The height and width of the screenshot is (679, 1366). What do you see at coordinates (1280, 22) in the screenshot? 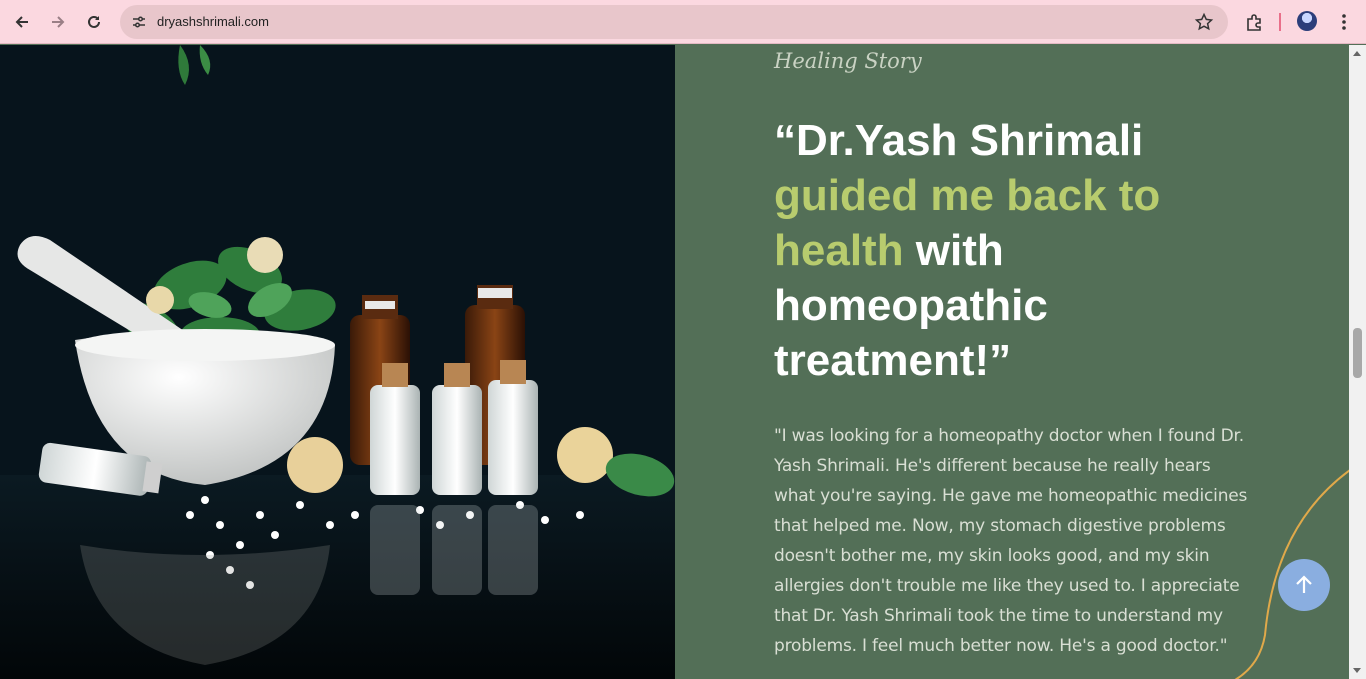
I see `toolbar-divider` at bounding box center [1280, 22].